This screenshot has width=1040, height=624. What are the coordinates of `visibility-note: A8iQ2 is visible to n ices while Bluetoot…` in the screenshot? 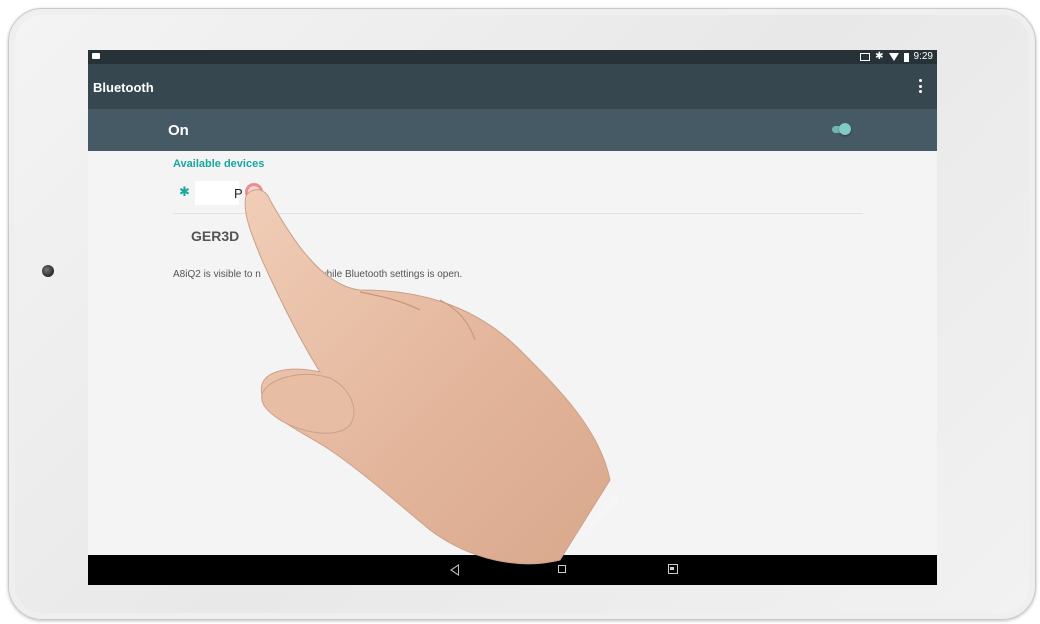 It's located at (317, 274).